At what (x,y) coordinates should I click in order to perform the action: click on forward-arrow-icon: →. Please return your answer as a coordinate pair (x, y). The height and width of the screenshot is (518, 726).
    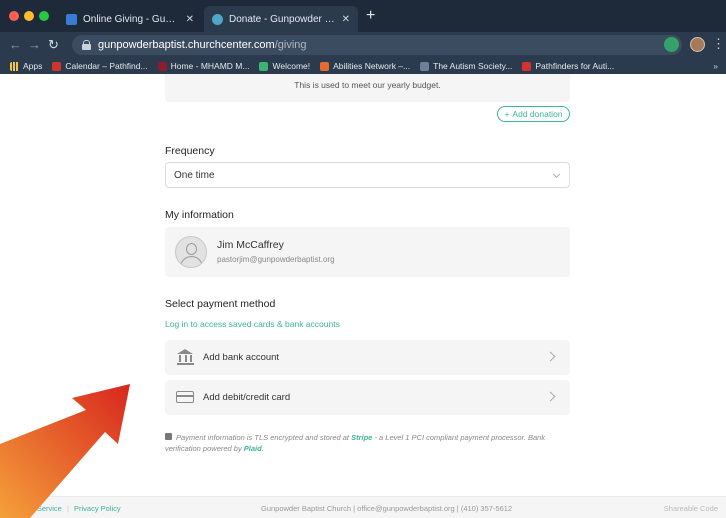
    Looking at the image, I should click on (34, 44).